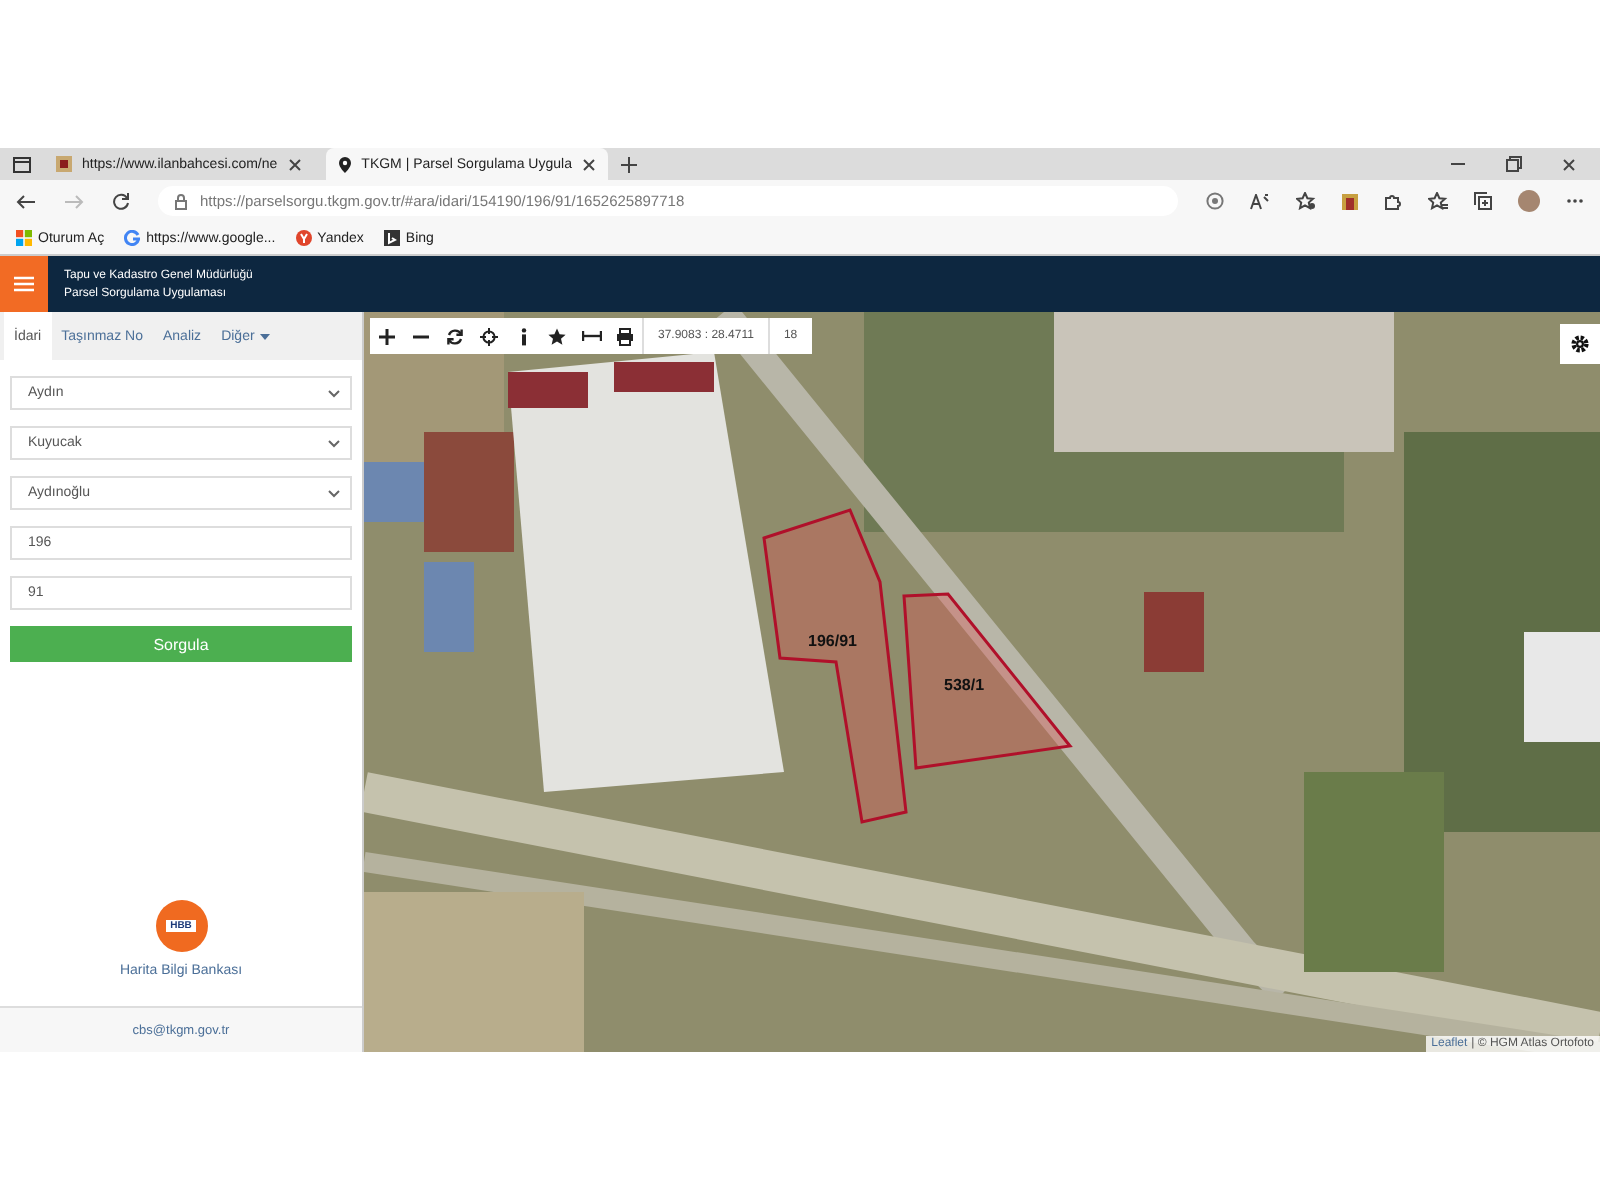  I want to click on reload-icon, so click(121, 201).